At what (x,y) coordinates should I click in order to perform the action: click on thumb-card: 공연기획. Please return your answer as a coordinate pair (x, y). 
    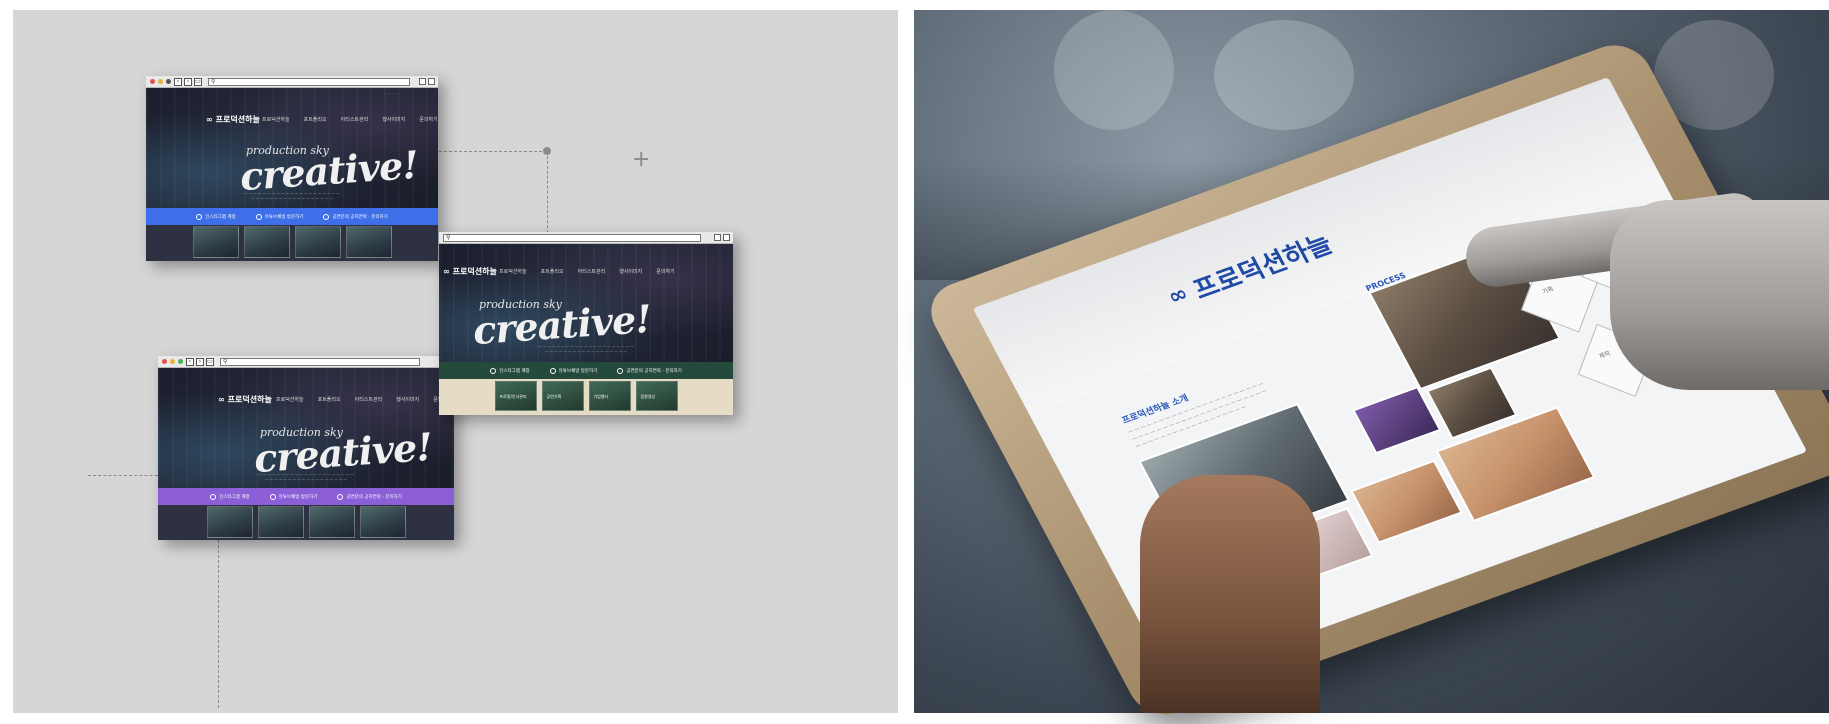
    Looking at the image, I should click on (562, 396).